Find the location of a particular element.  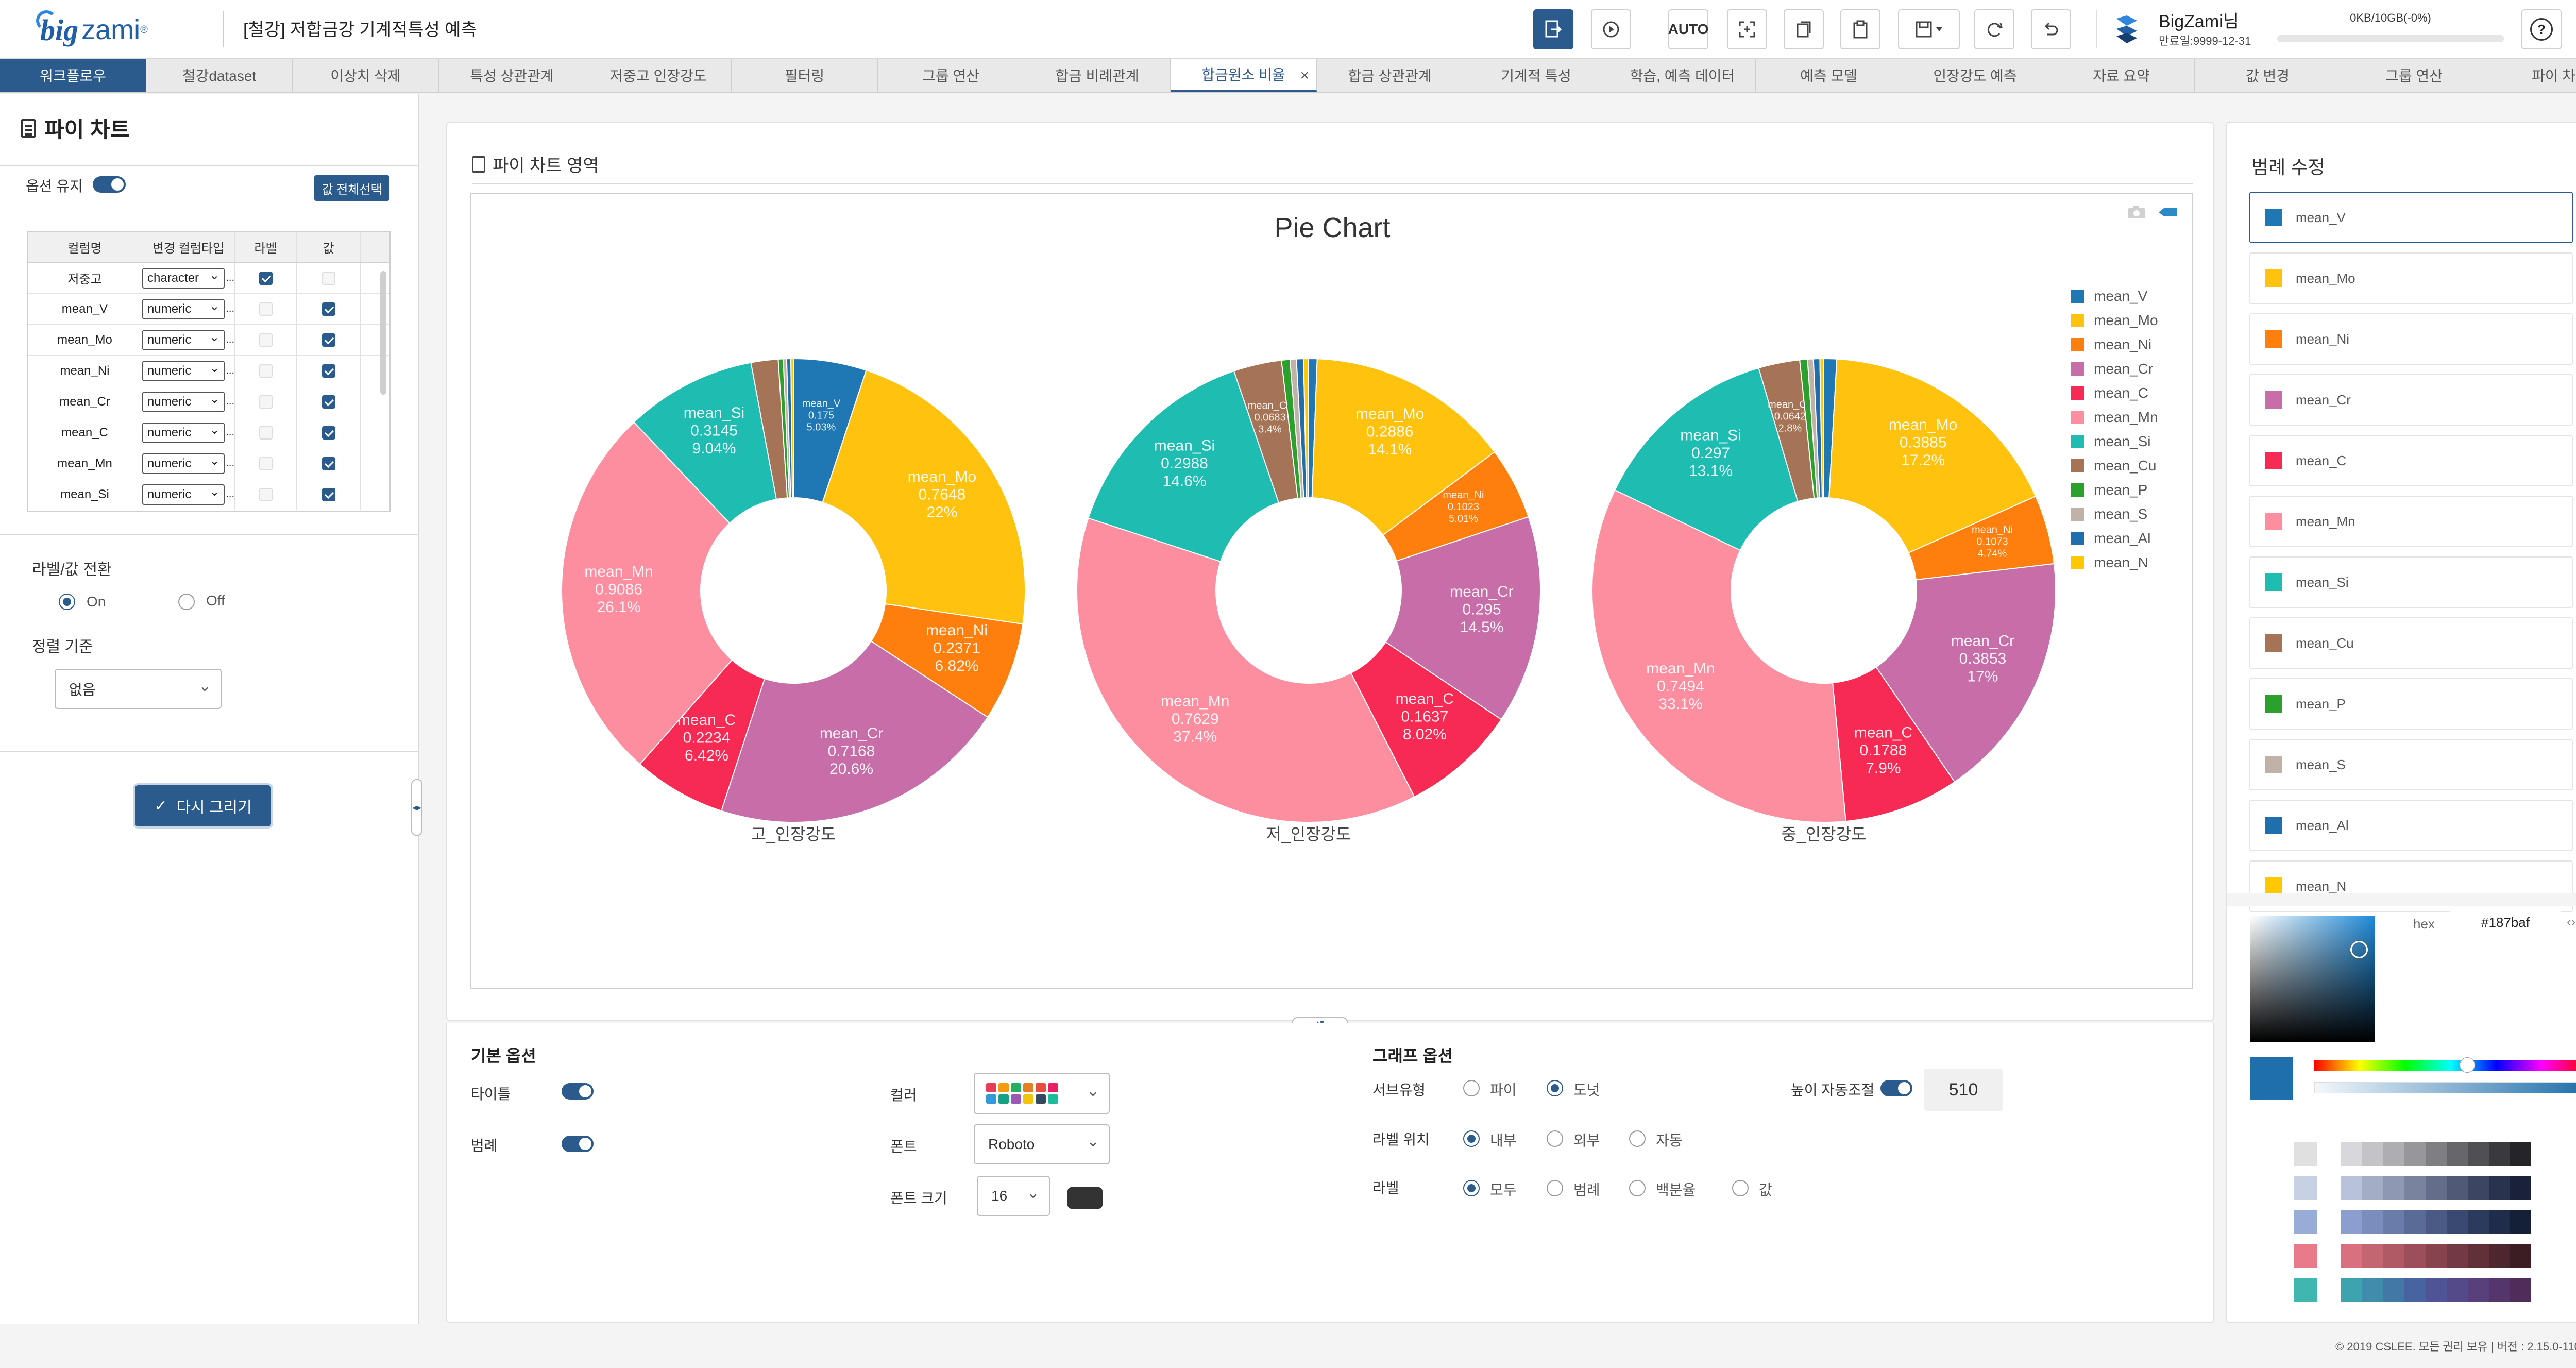

chart-height-input: 510 is located at coordinates (1963, 1090).